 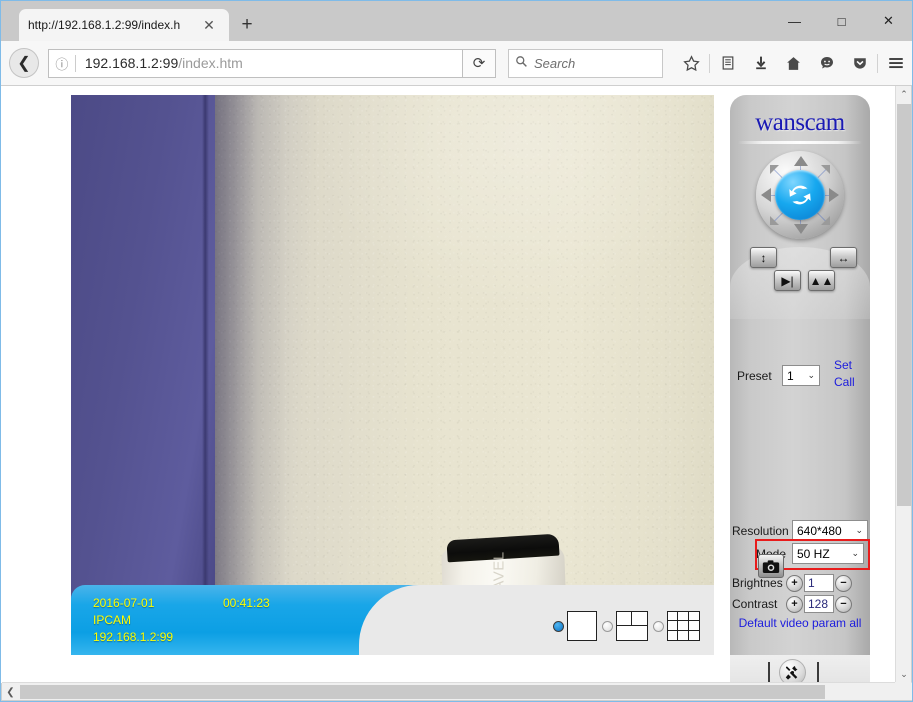 What do you see at coordinates (819, 583) in the screenshot?
I see `brightness-value-input: 1` at bounding box center [819, 583].